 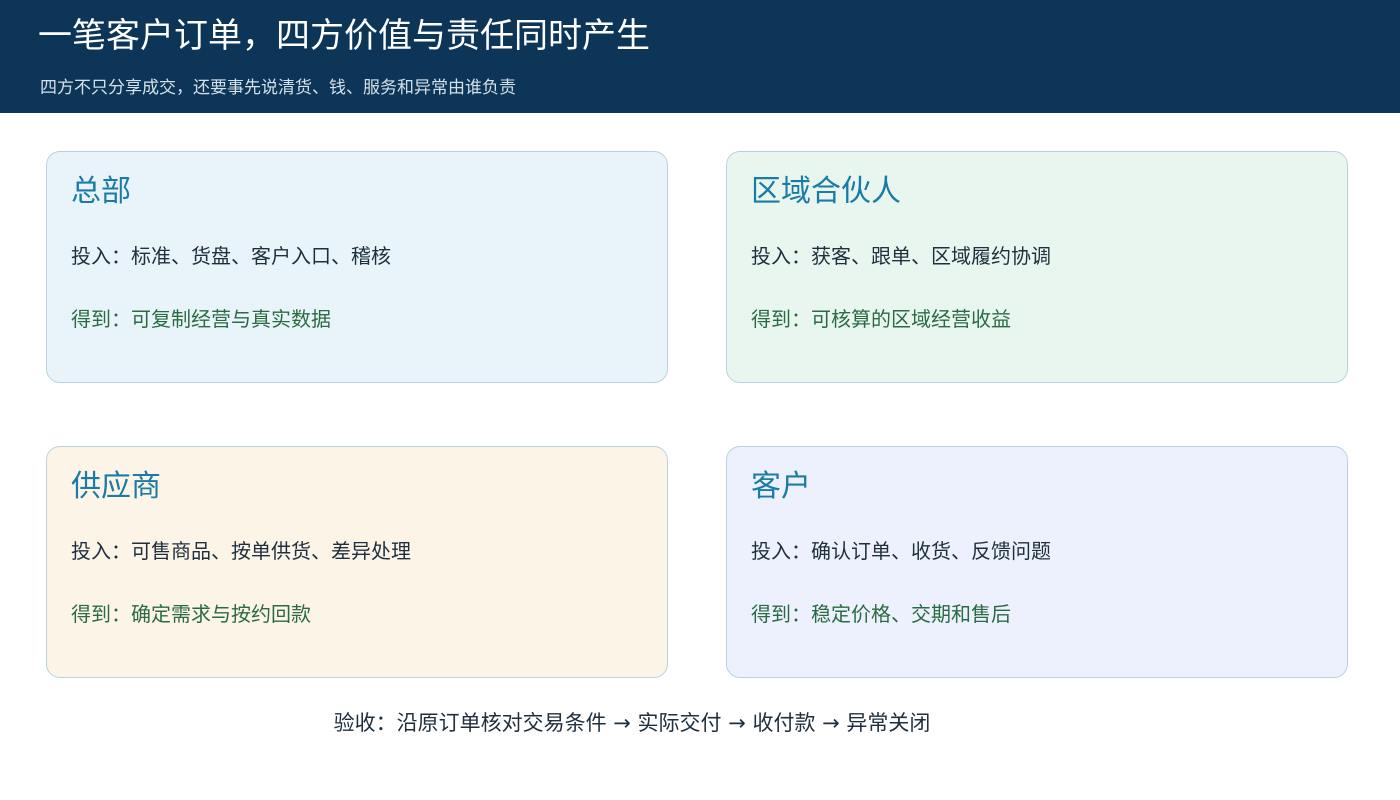 What do you see at coordinates (826, 191) in the screenshot?
I see `card-title: 区域合伙人` at bounding box center [826, 191].